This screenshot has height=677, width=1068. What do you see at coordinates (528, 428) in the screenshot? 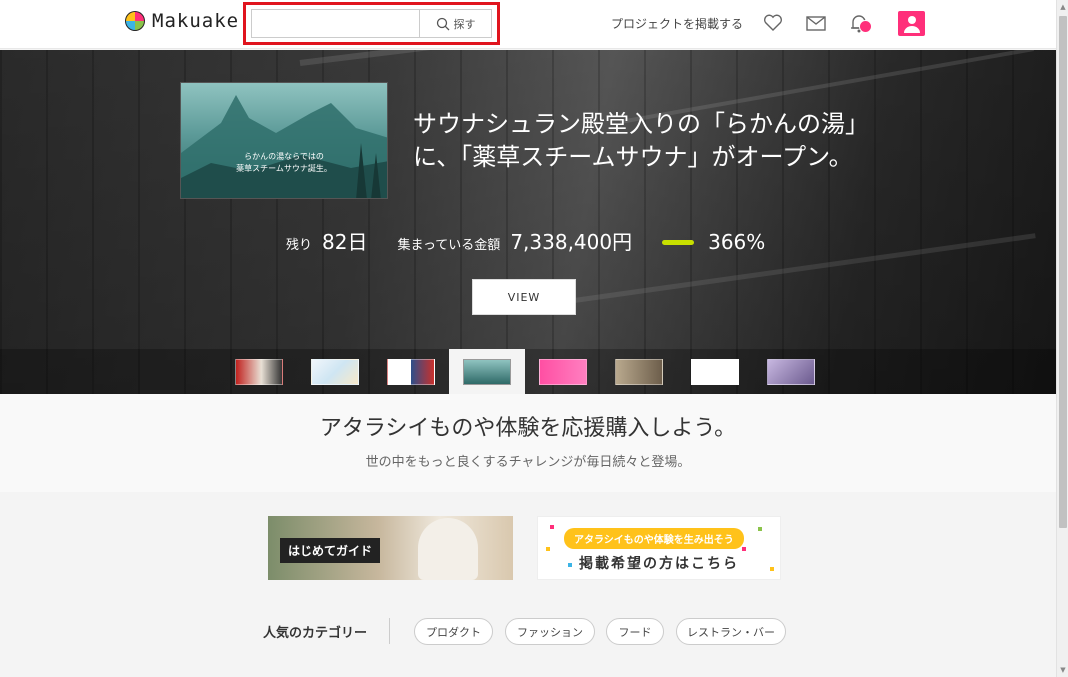
I see `tagline-heading: アタラシイものや体験を応援購入しよう。` at bounding box center [528, 428].